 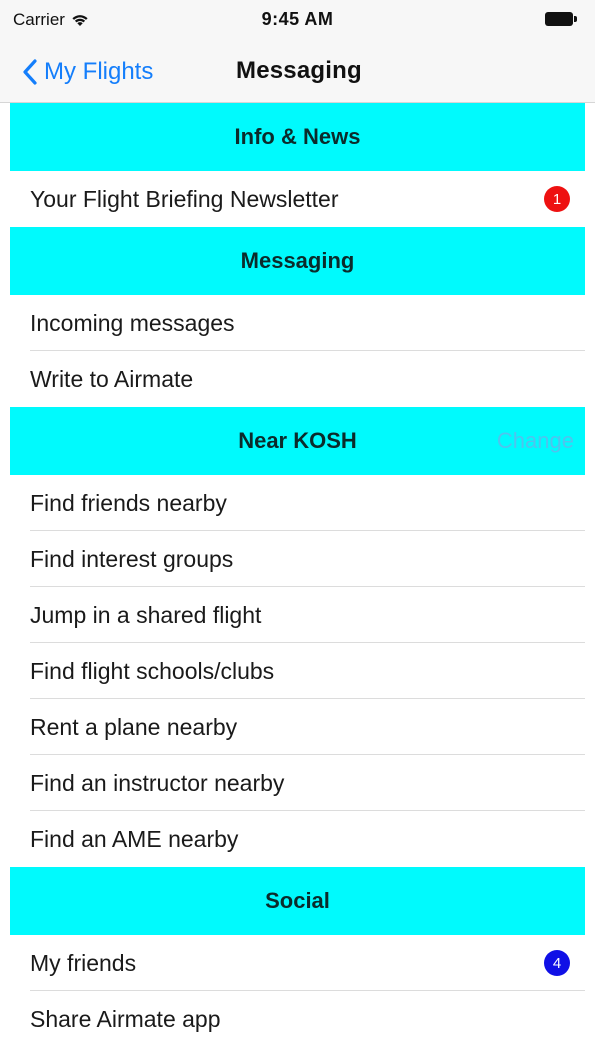 I want to click on row-label: My friends, so click(x=83, y=962).